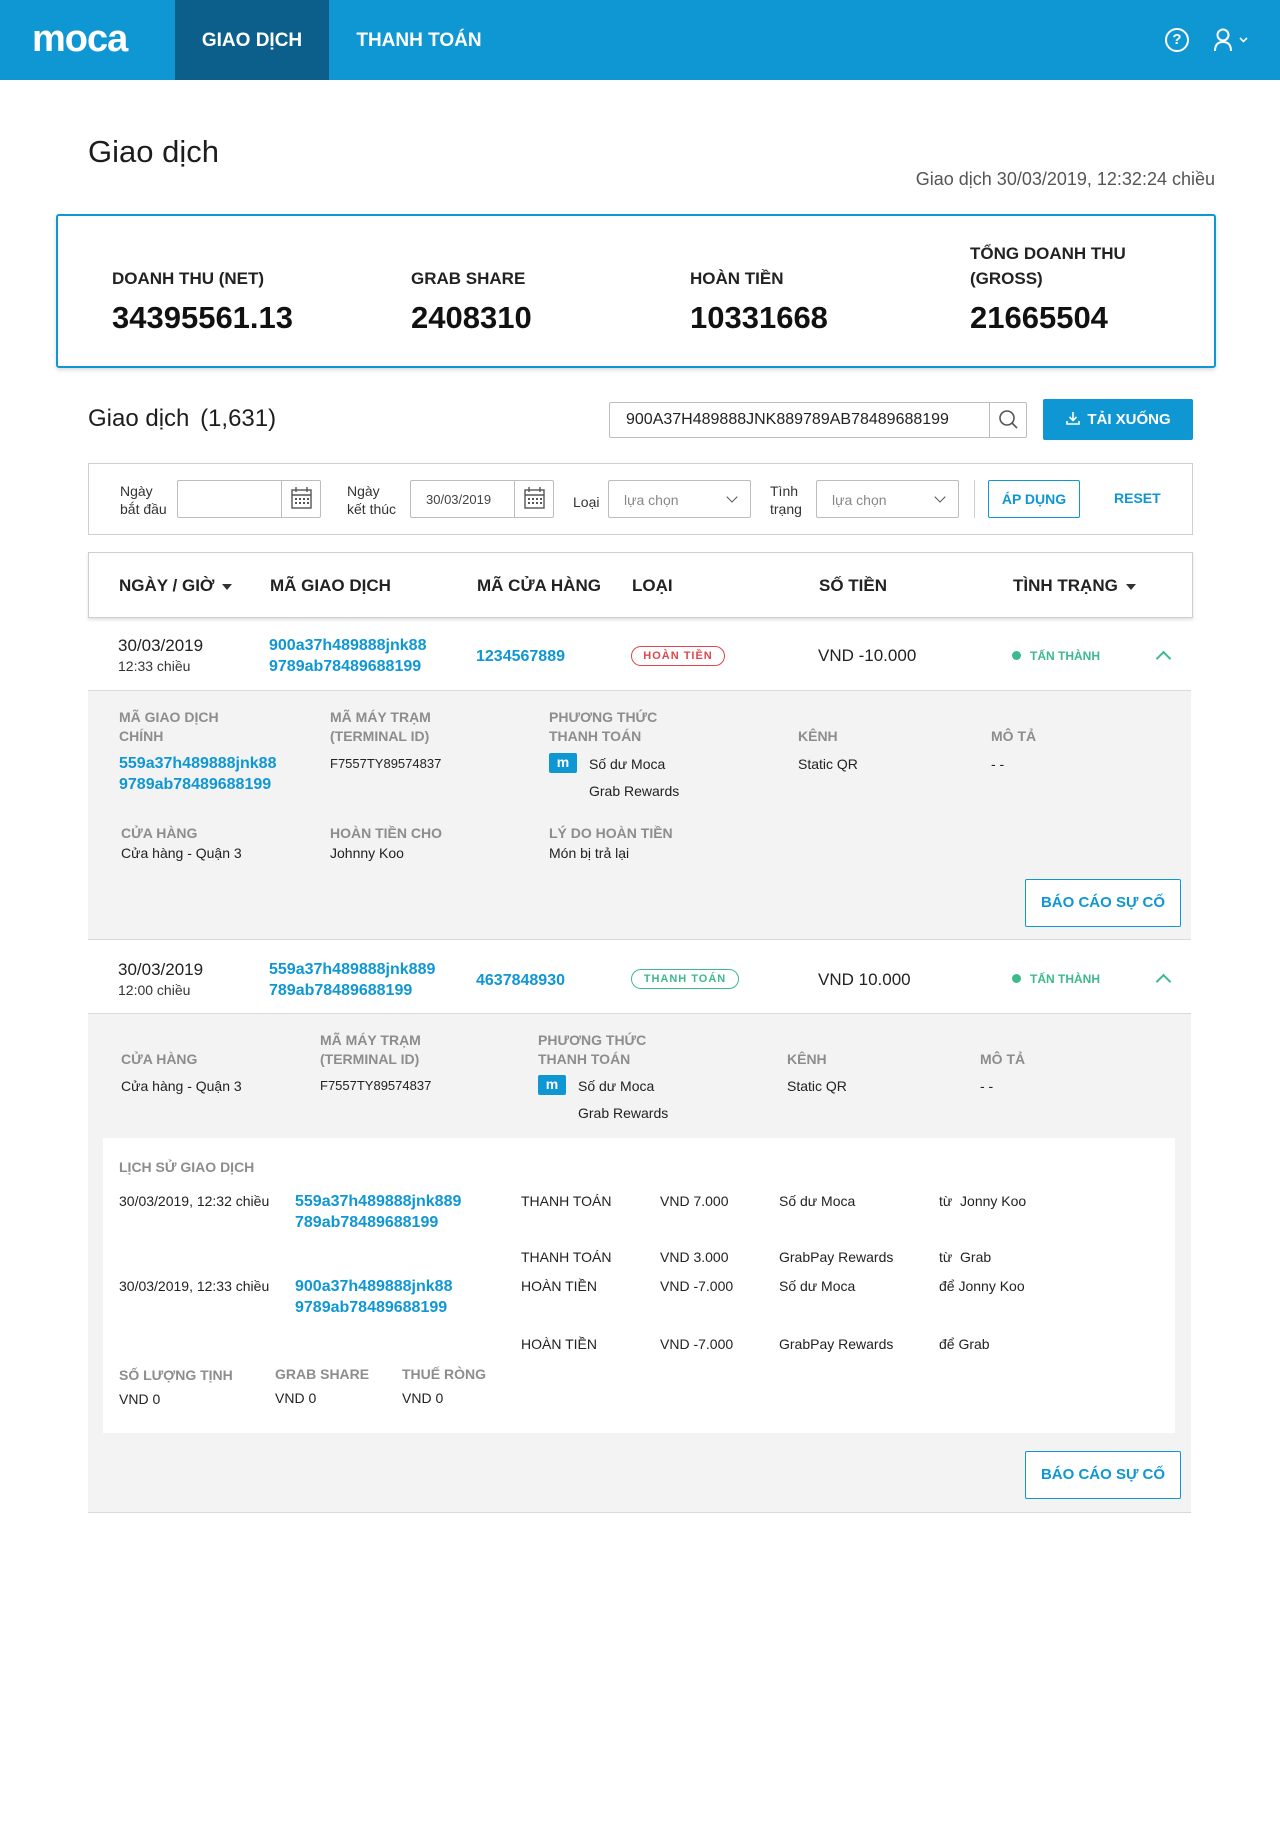 The width and height of the screenshot is (1280, 1836). Describe the element at coordinates (982, 1286) in the screenshot. I see `history-party: để Jonny Koo` at that location.